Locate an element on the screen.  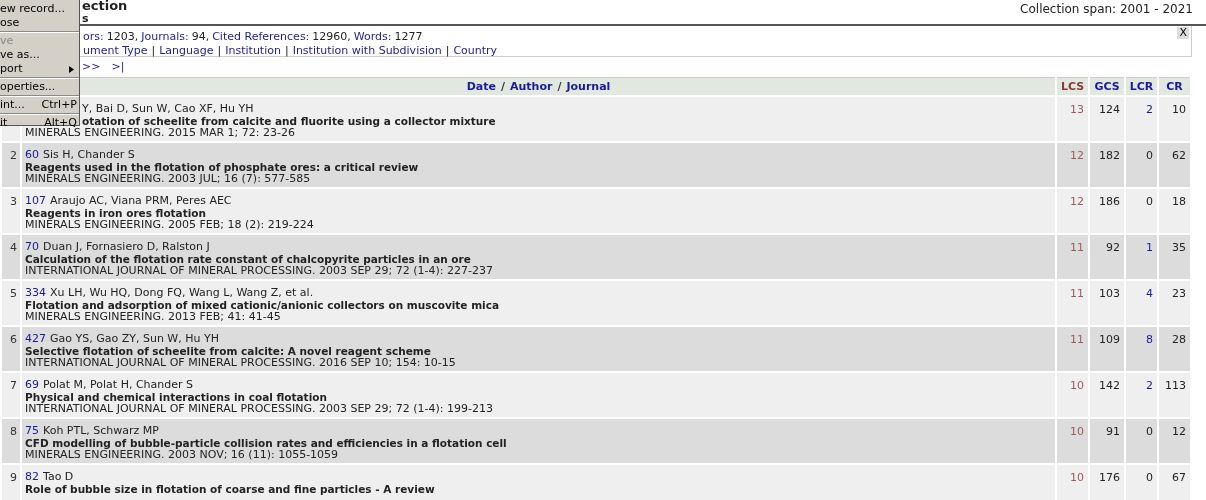
record-authors: Koh PTL, Schwarz MP is located at coordinates (101, 430).